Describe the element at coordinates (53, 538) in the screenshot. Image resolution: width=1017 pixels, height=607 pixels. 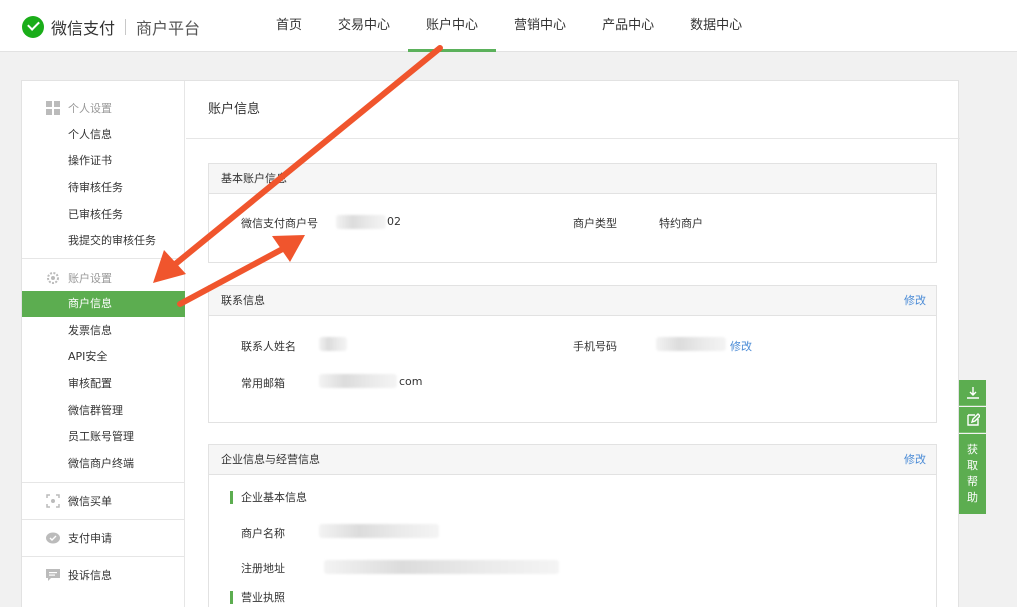
I see `chat-bubble-icon` at that location.